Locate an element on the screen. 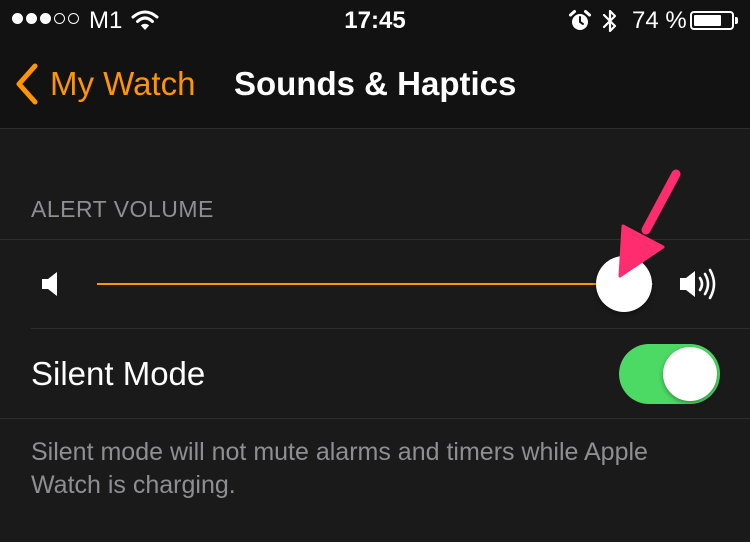 The width and height of the screenshot is (750, 542). page-title: Sounds & Haptics is located at coordinates (375, 83).